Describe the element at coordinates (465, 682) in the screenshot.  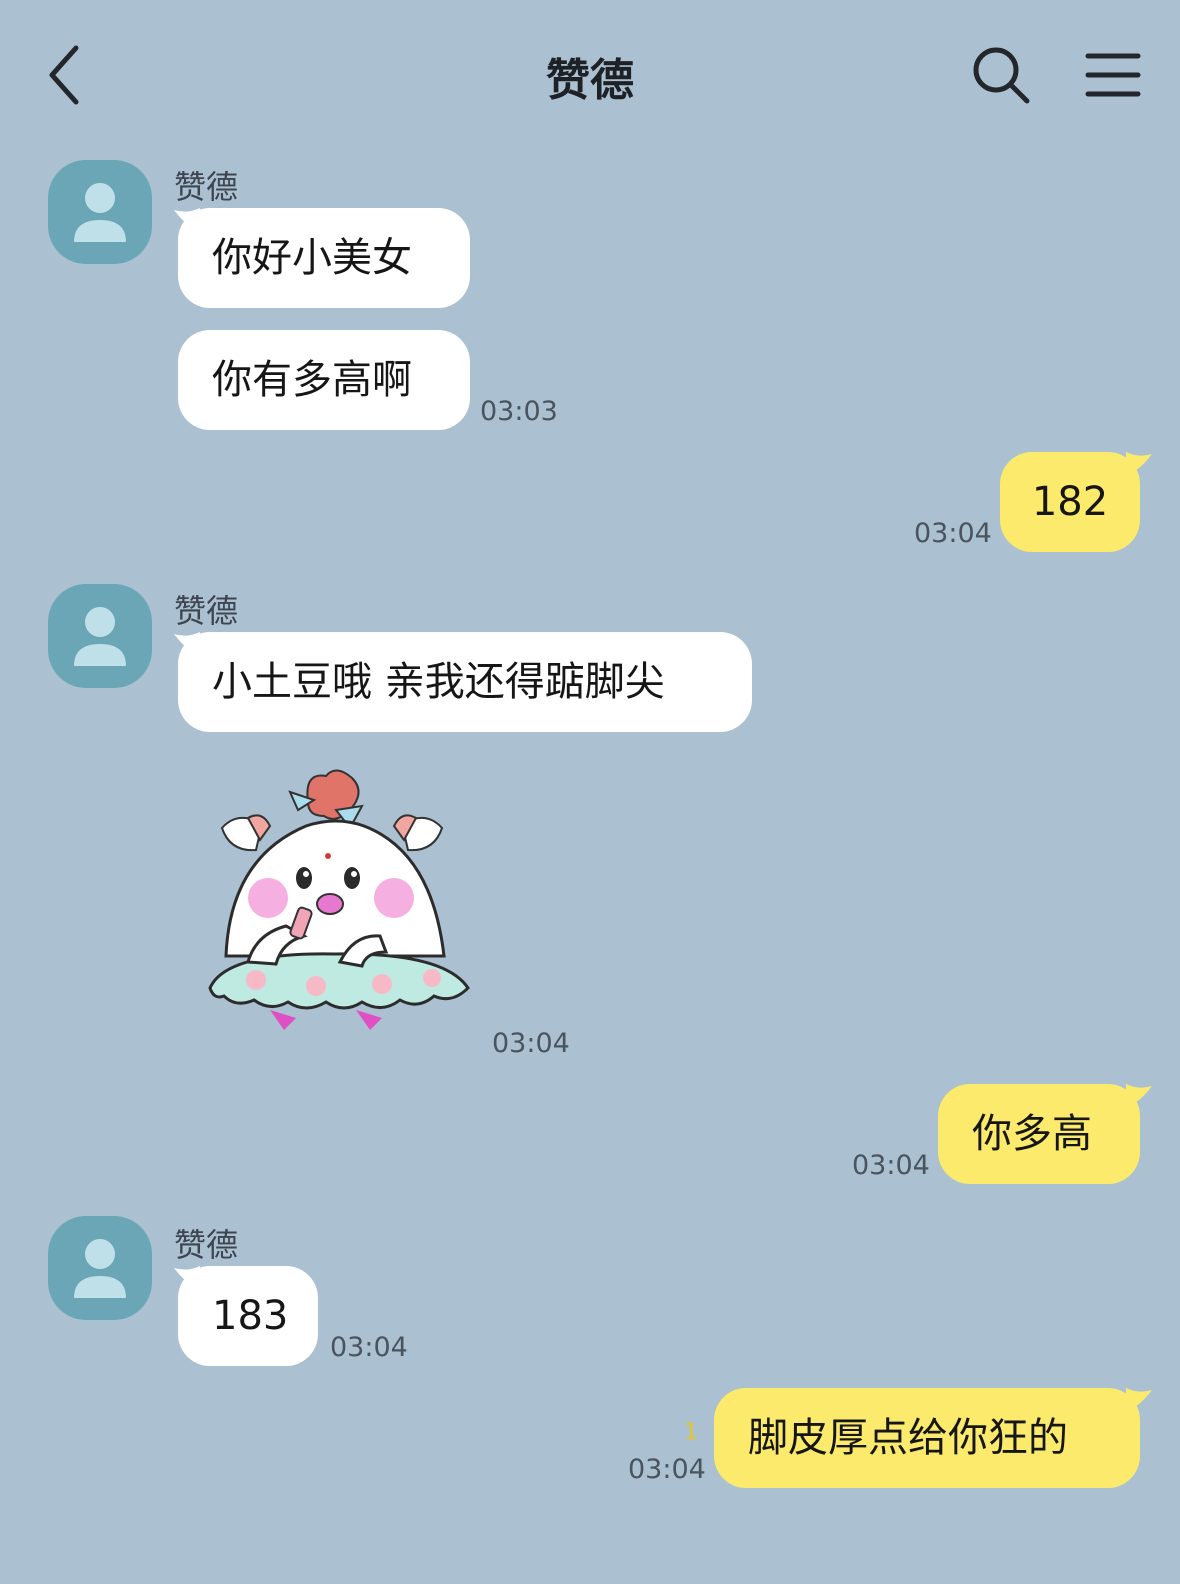
I see `message-bubble: 小土豆哦 亲我还得踮脚尖` at that location.